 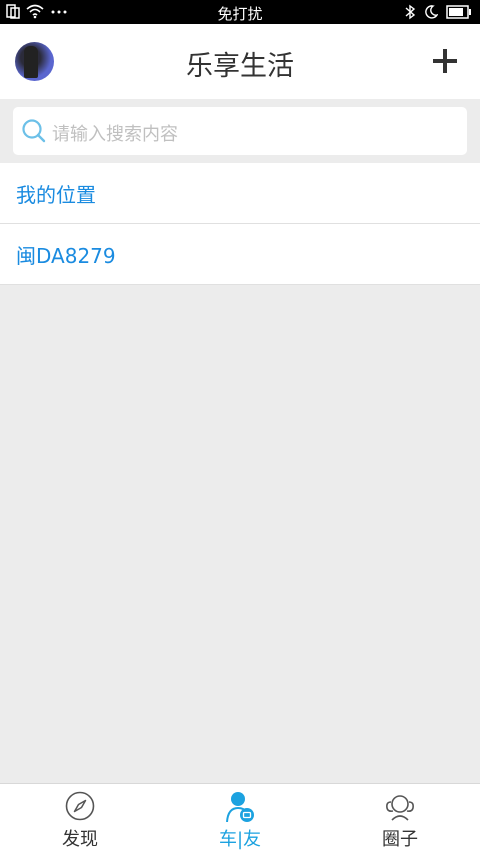 I want to click on location-list: 我的位置 闽DA8279, so click(x=240, y=224).